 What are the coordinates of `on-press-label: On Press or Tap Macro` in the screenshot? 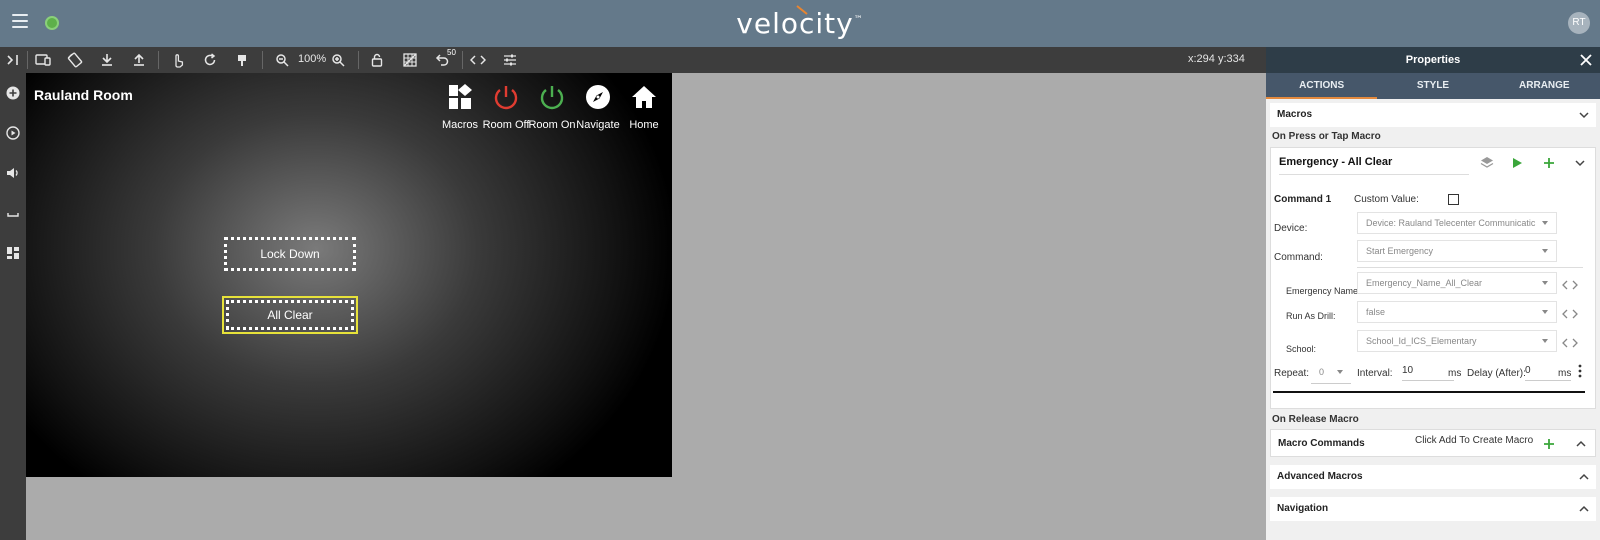 It's located at (1326, 136).